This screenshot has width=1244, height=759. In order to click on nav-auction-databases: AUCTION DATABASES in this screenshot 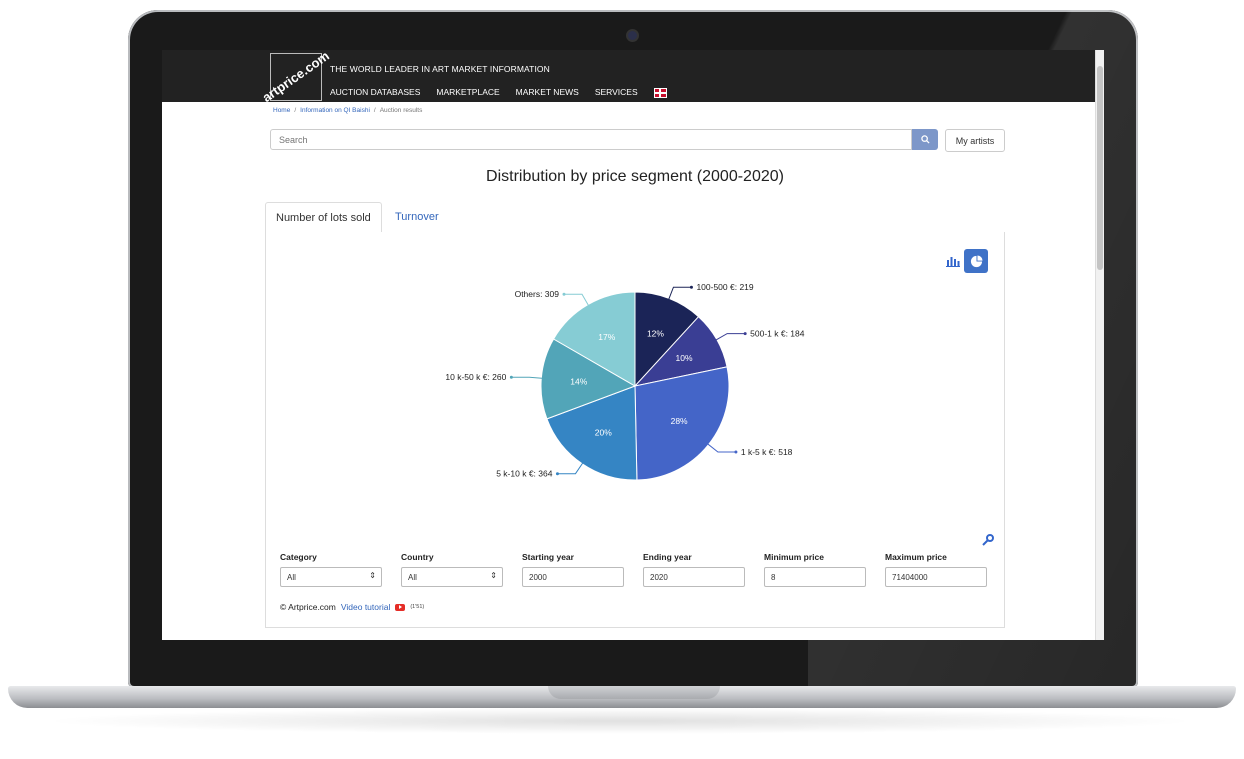, I will do `click(375, 92)`.